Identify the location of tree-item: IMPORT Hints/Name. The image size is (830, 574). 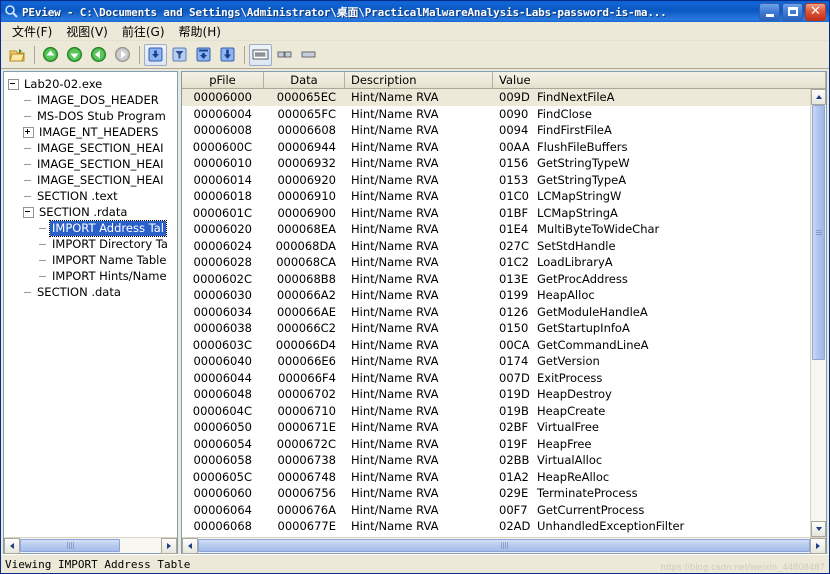
(92, 276).